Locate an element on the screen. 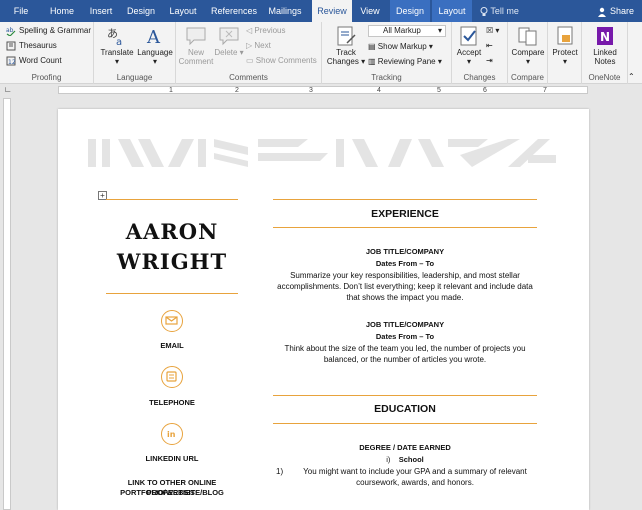  tab-insert: Insert is located at coordinates (101, 11).